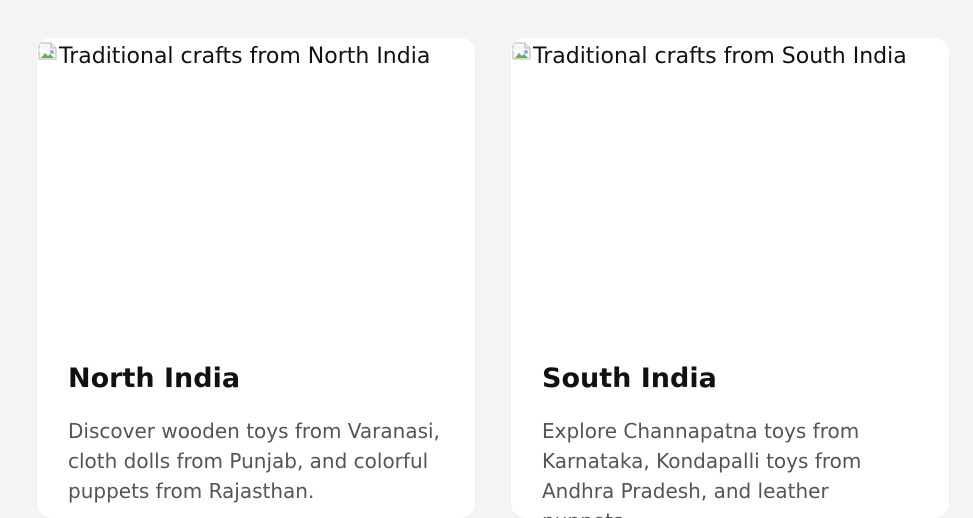 This screenshot has height=518, width=973. Describe the element at coordinates (154, 378) in the screenshot. I see `north-india-card-title: North India` at that location.